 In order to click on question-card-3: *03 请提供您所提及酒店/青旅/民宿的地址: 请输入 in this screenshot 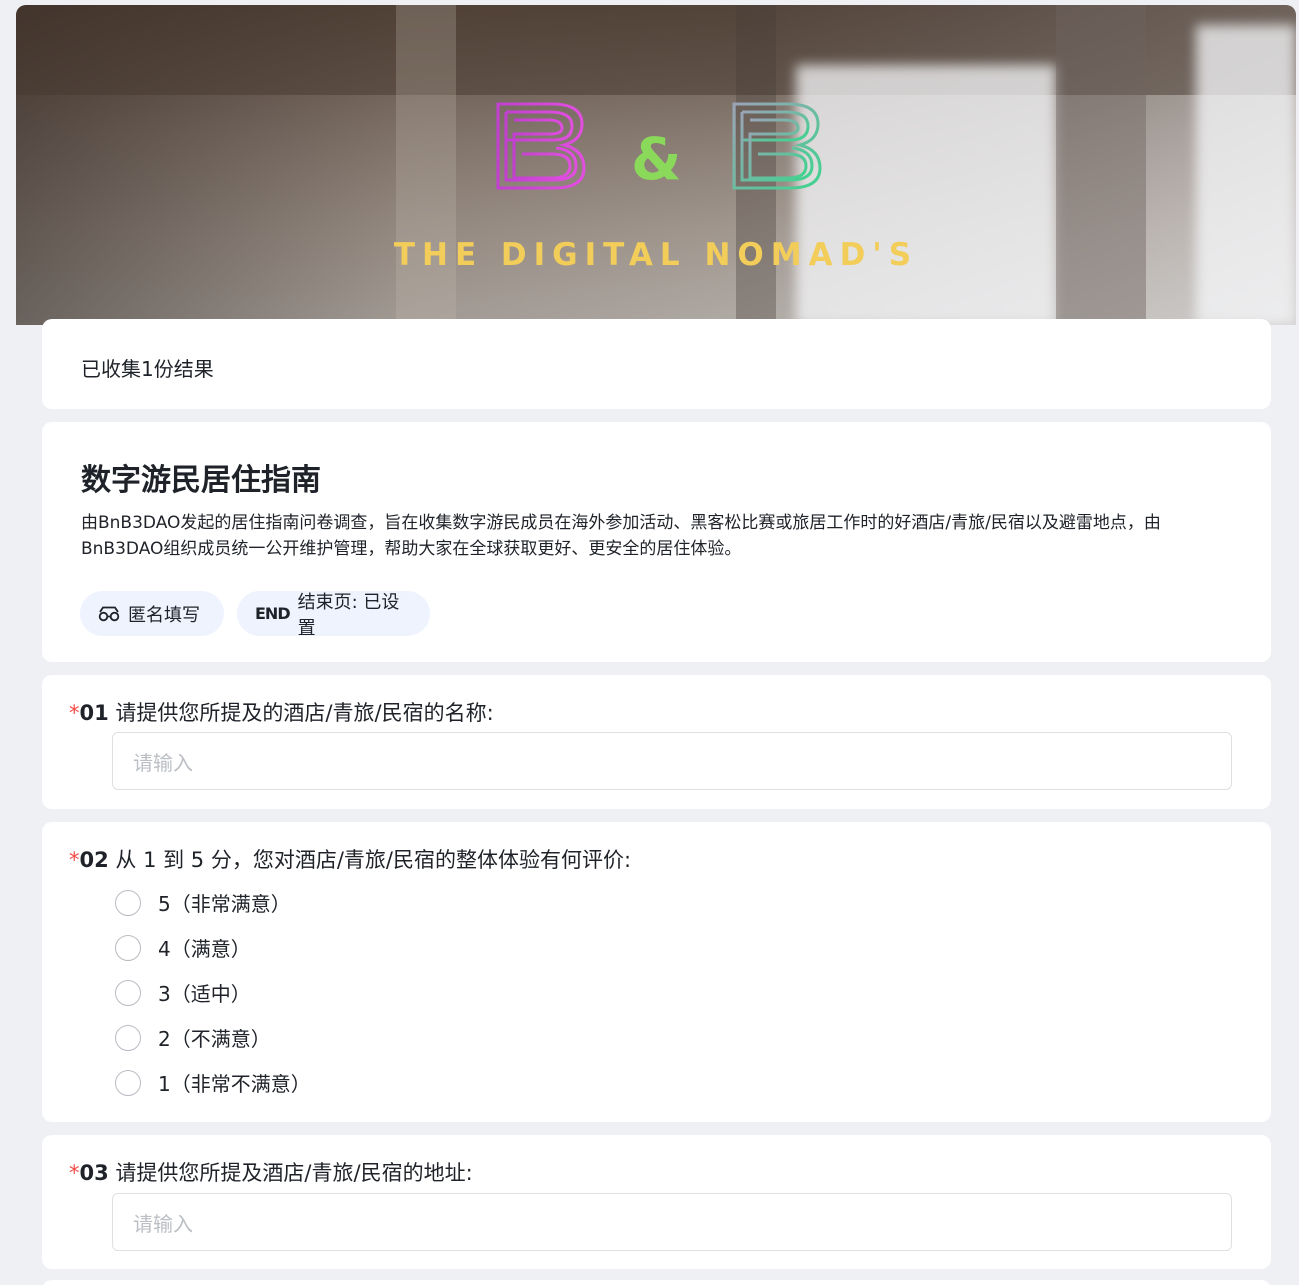, I will do `click(656, 1202)`.